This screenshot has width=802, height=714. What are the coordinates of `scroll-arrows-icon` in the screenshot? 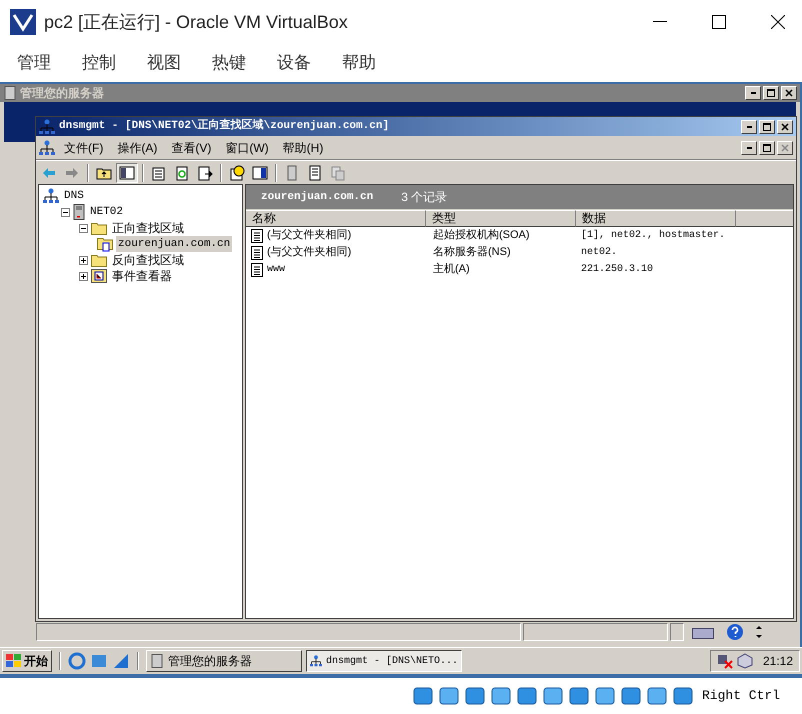 It's located at (759, 632).